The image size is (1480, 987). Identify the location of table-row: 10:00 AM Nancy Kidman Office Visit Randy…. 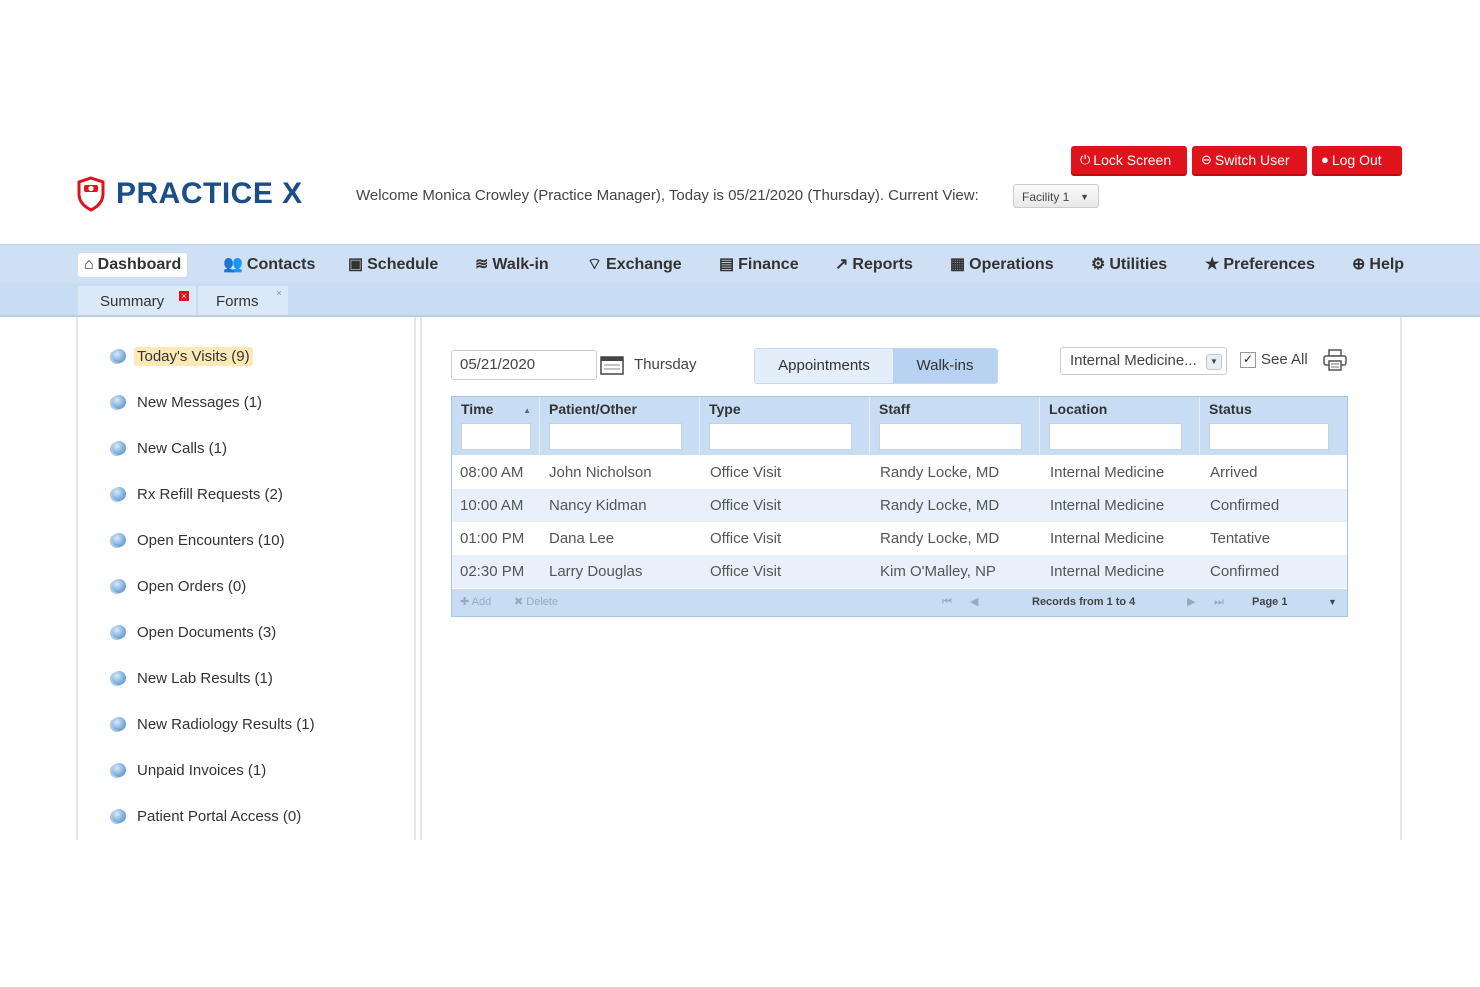
(899, 505).